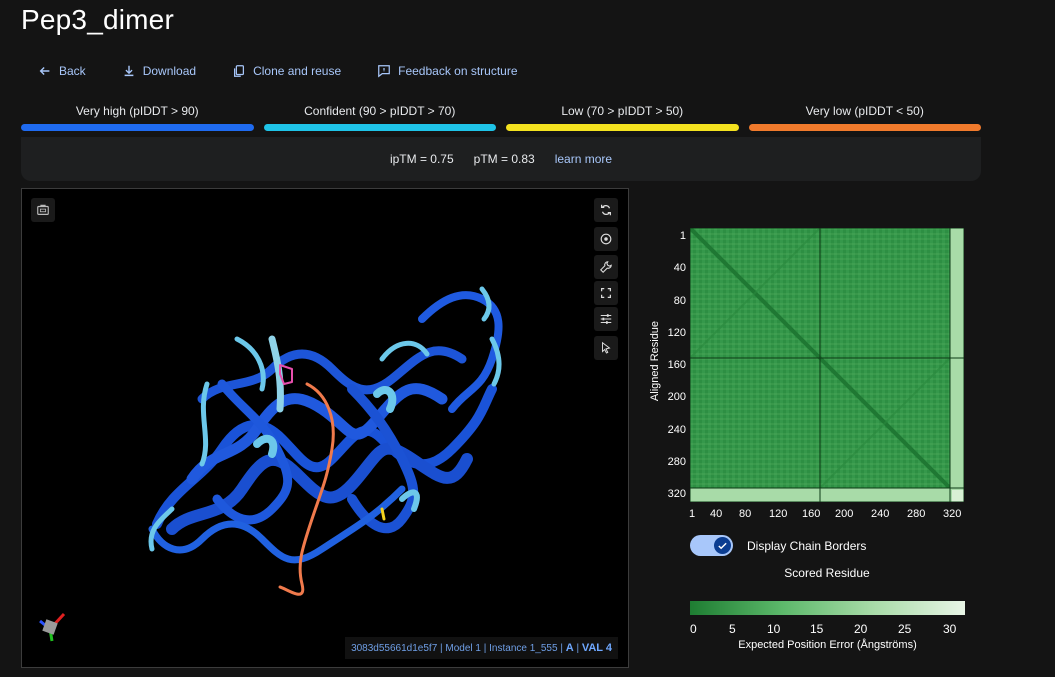 This screenshot has height=677, width=1055. I want to click on back-button: Back, so click(62, 71).